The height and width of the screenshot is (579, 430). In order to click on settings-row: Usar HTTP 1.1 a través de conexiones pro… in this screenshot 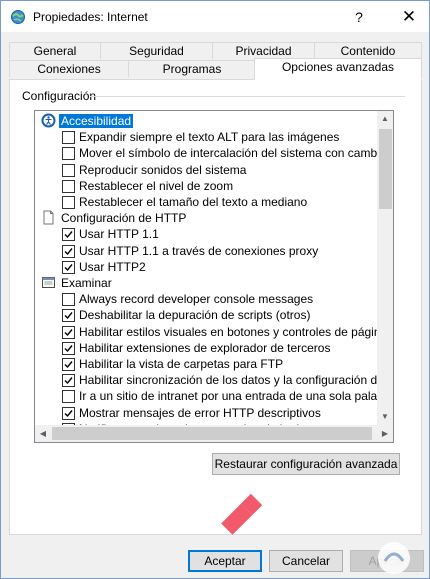, I will do `click(207, 251)`.